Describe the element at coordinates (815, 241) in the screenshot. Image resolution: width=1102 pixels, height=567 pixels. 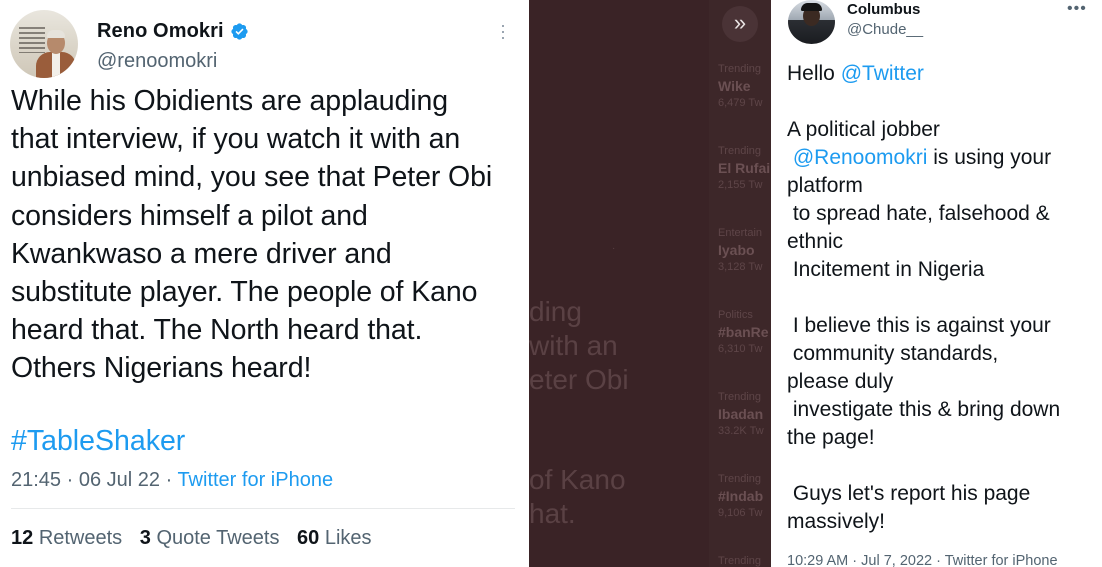
I see `tweet-text-line: ethnic` at that location.